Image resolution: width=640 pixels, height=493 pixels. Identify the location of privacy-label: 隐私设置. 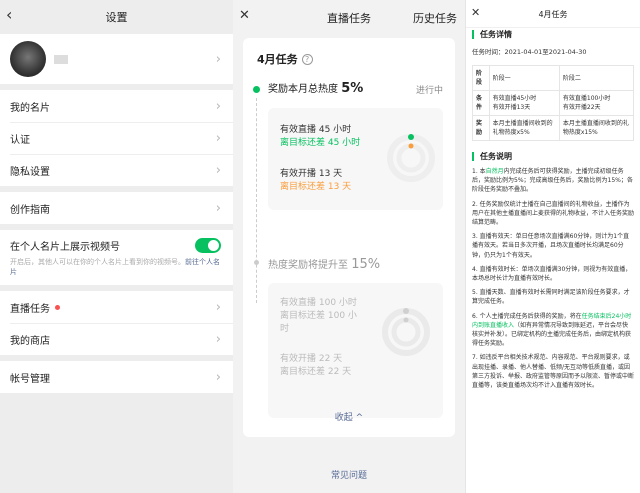
(30, 172).